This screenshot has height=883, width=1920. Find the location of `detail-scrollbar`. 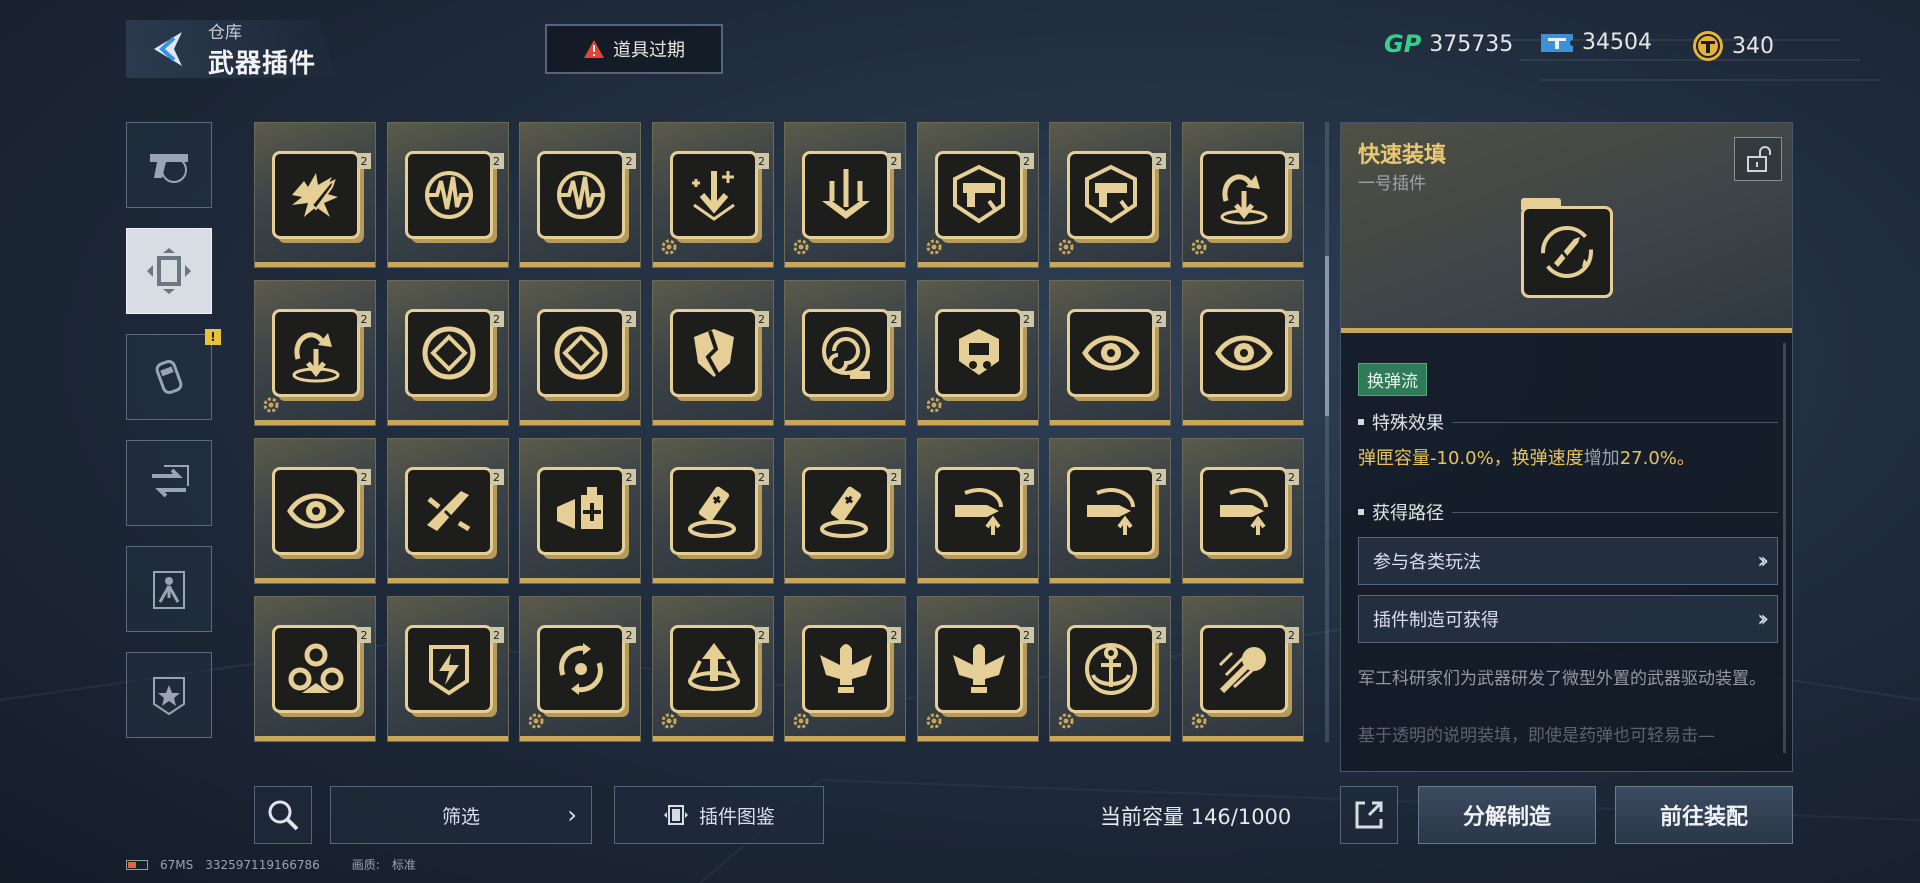

detail-scrollbar is located at coordinates (1784, 548).